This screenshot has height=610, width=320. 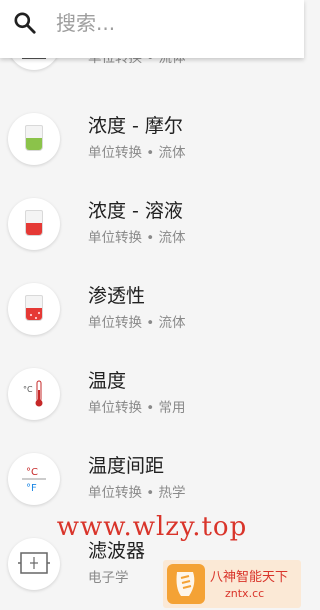 What do you see at coordinates (31, 488) in the screenshot?
I see `svg-text: °F` at bounding box center [31, 488].